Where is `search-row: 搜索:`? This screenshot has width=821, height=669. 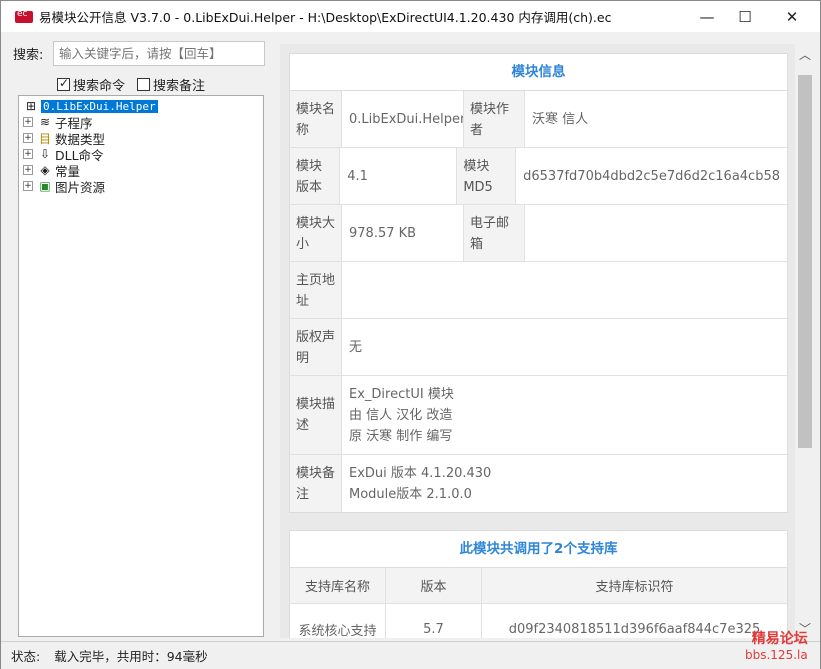
search-row: 搜索: is located at coordinates (139, 53).